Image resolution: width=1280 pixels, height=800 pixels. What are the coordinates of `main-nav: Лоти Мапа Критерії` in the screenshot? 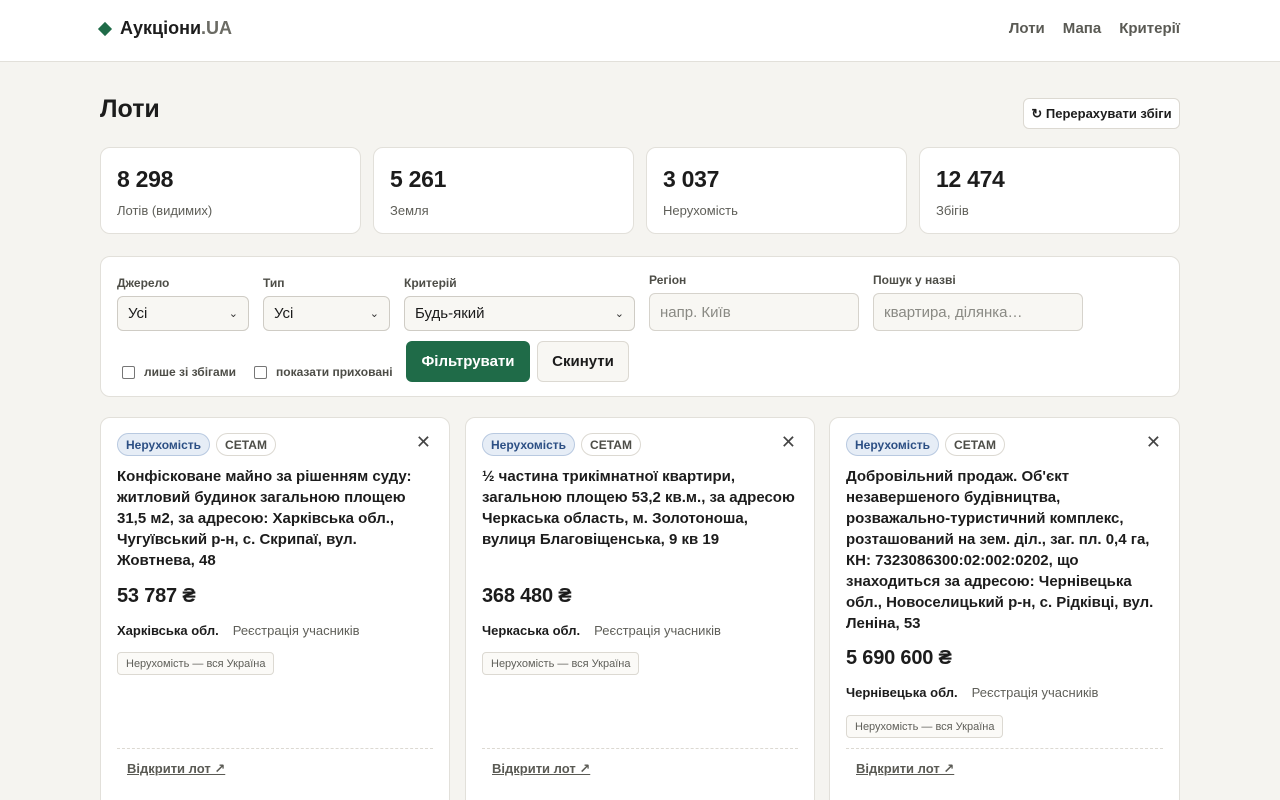 It's located at (1094, 28).